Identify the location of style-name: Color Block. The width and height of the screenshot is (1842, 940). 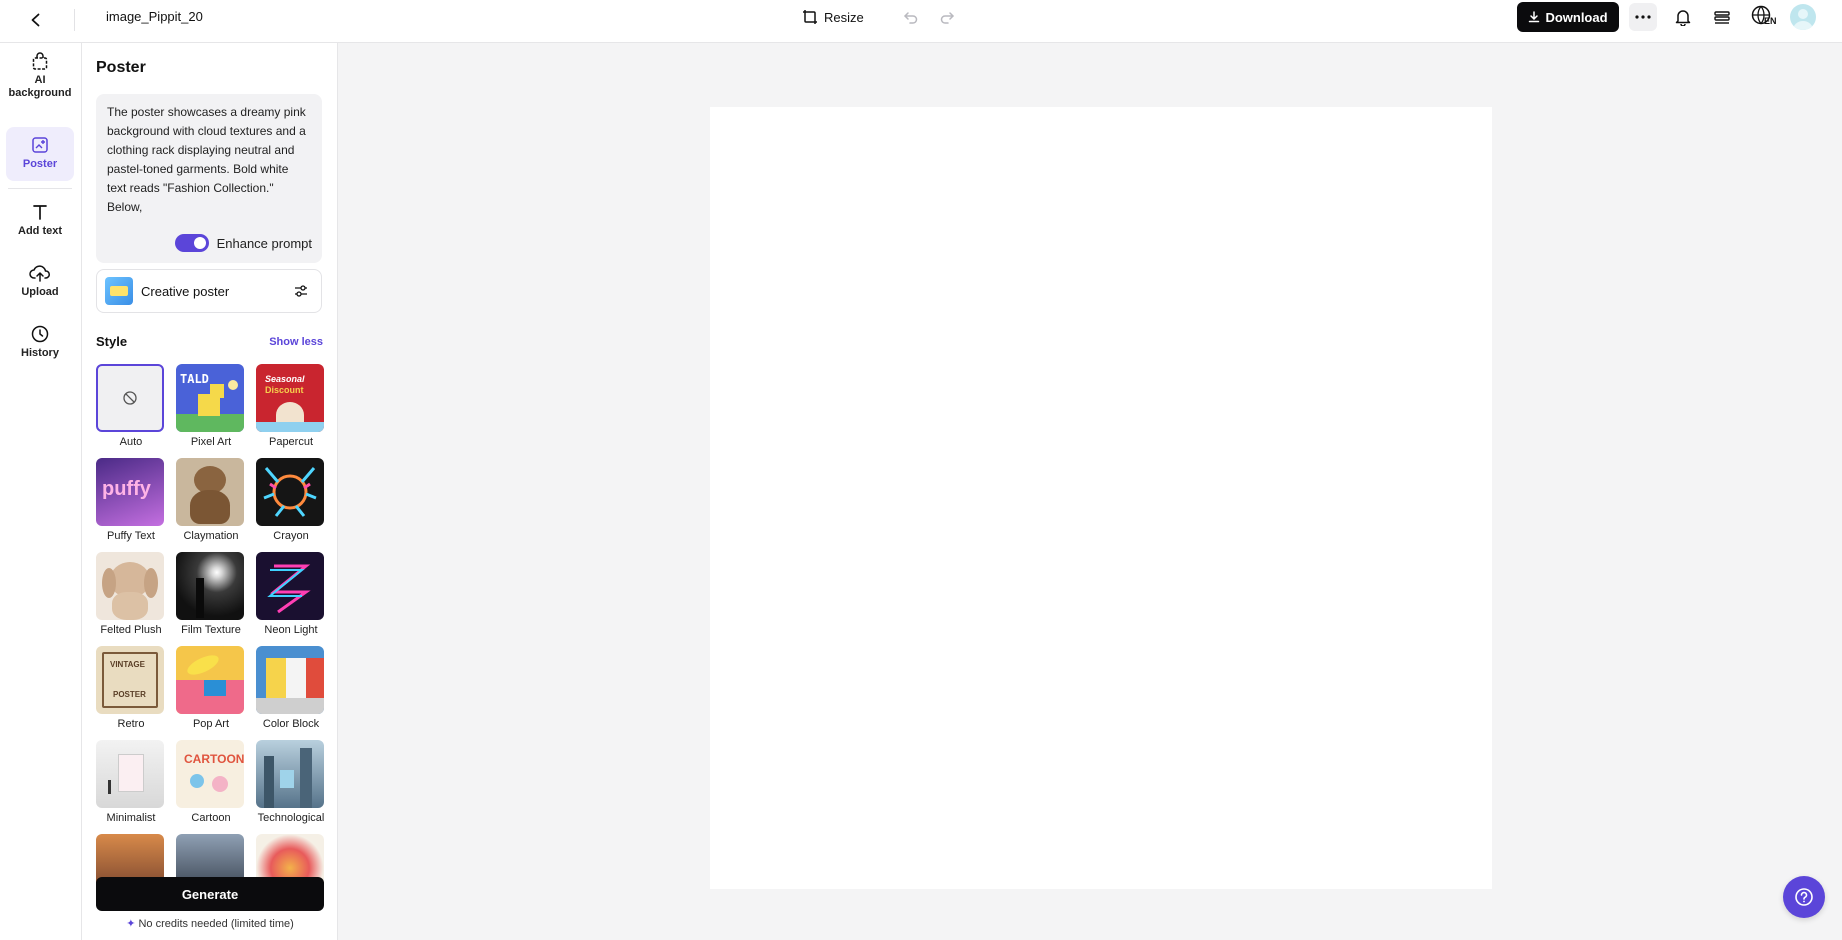
(291, 724).